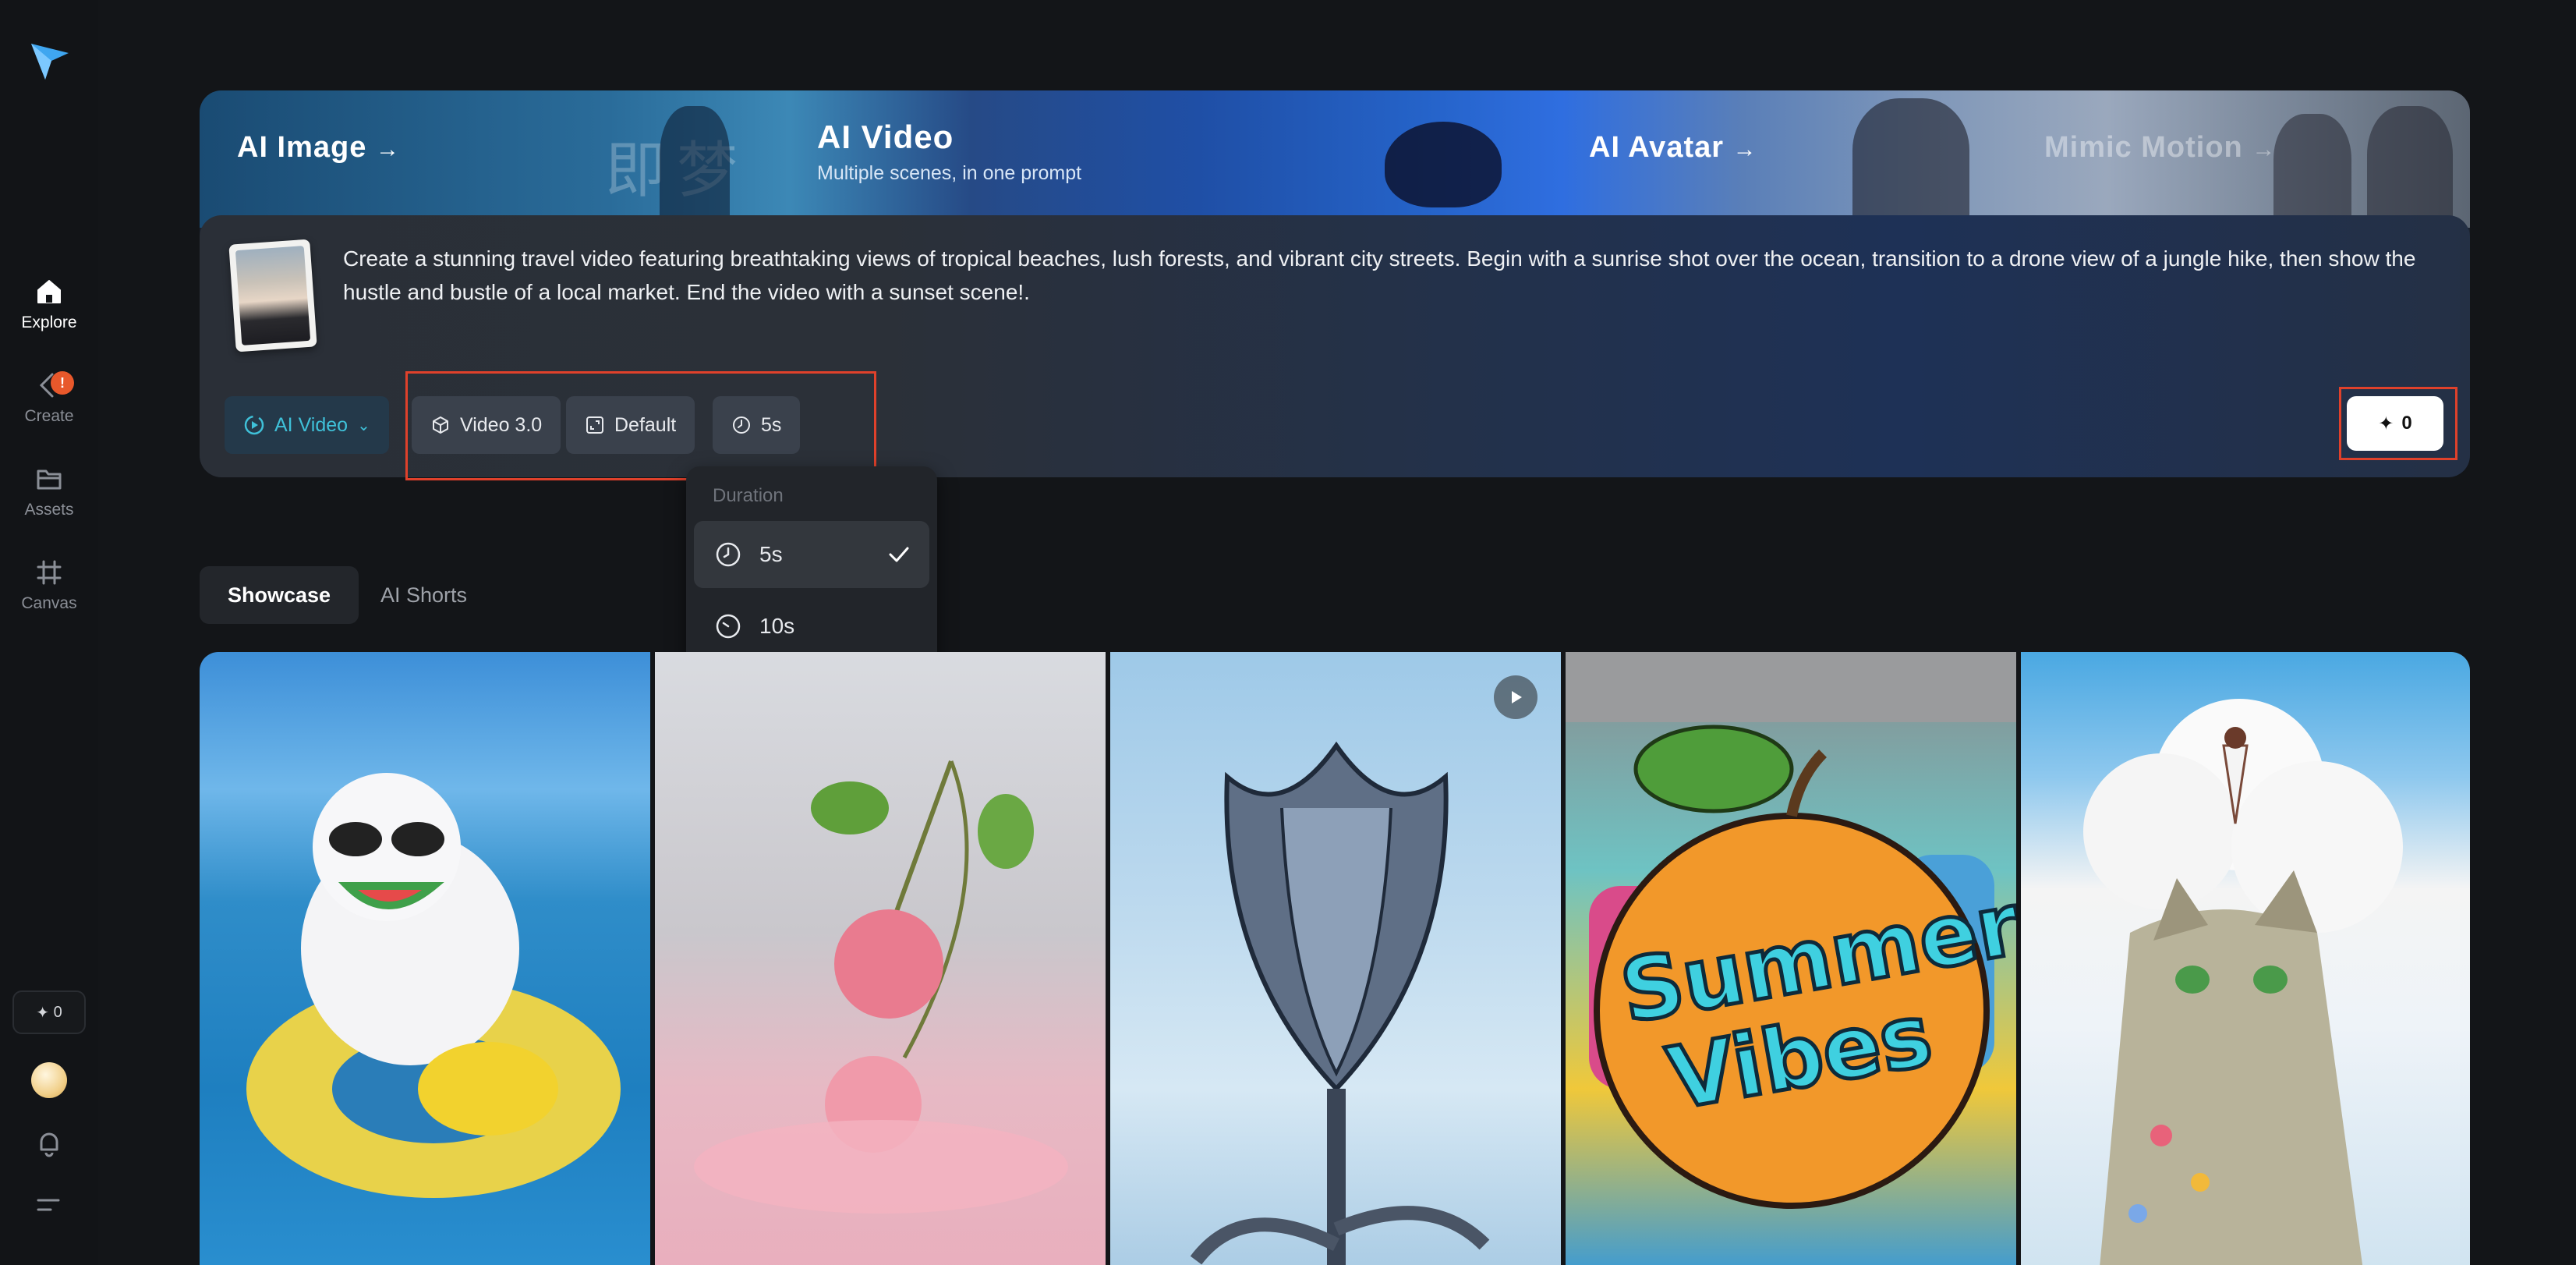  I want to click on video-mode-icon, so click(254, 425).